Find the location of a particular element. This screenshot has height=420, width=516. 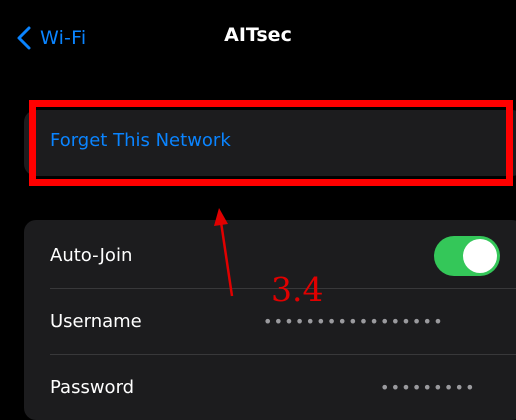

auto-join-label: Auto-Join is located at coordinates (91, 255).